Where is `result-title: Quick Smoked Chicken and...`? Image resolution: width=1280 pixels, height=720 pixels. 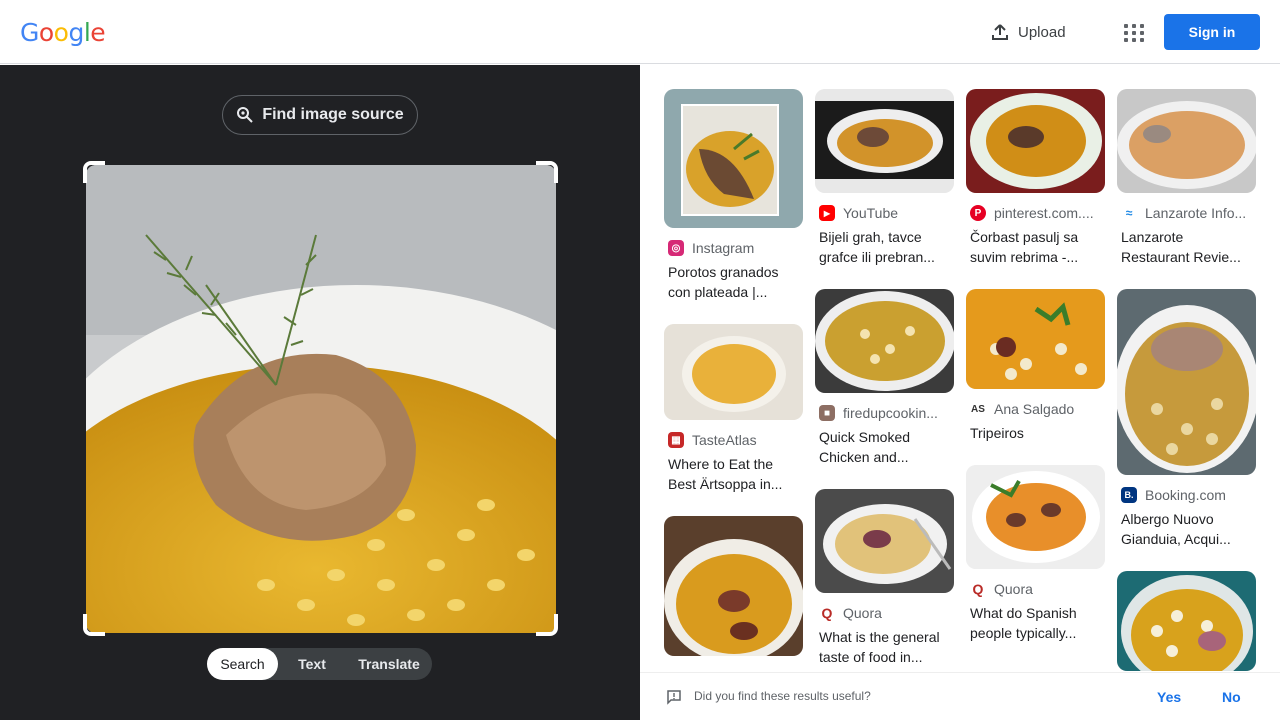 result-title: Quick Smoked Chicken and... is located at coordinates (885, 447).